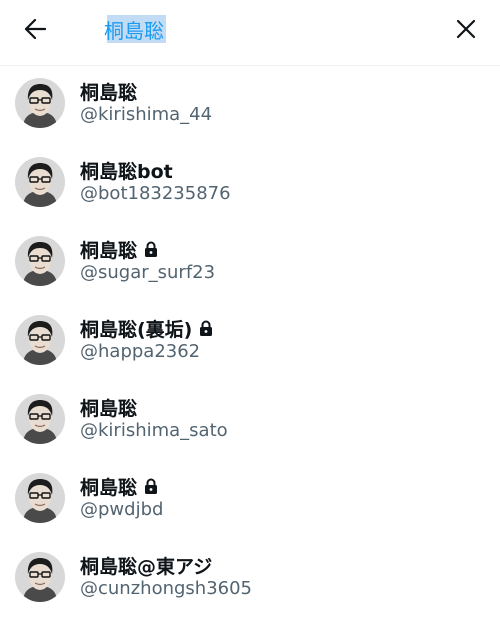 The image size is (500, 623). I want to click on user-result-row: 桐島聡 @kirishima_44, so click(250, 105).